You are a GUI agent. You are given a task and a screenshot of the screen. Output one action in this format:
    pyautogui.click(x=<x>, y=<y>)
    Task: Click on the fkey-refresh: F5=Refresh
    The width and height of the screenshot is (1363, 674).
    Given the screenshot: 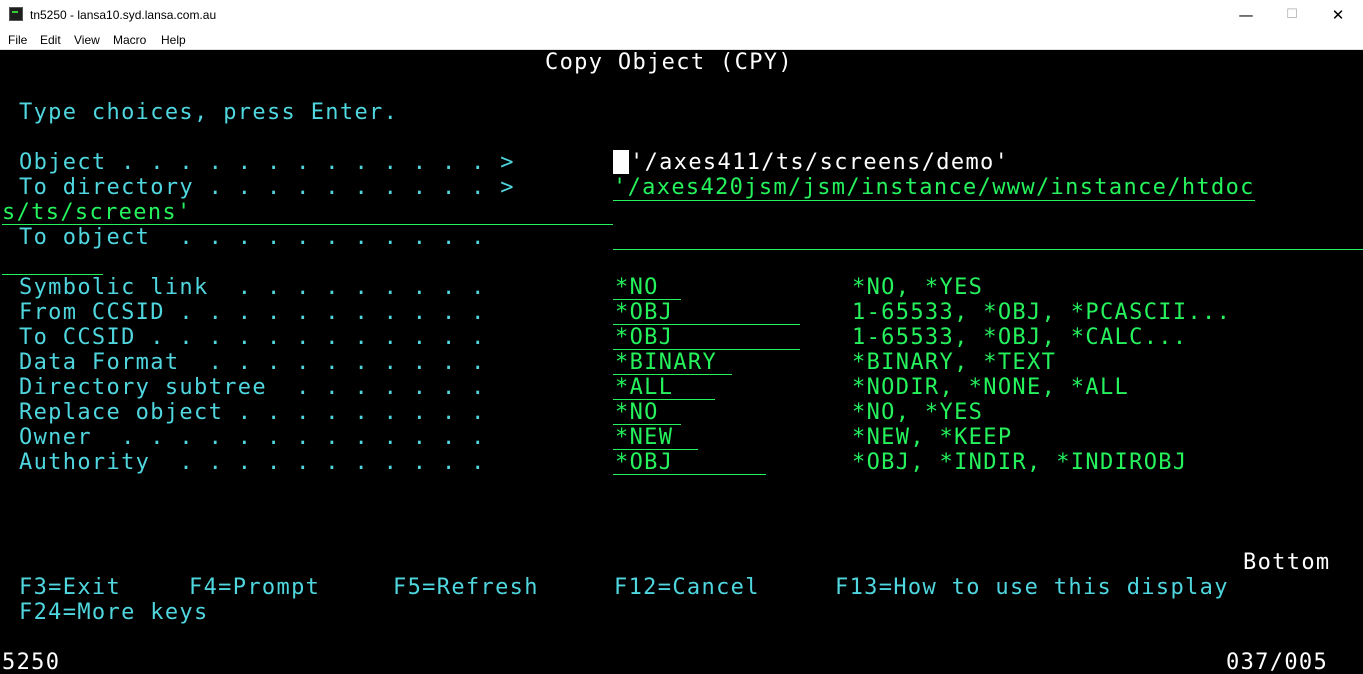 What is the action you would take?
    pyautogui.click(x=466, y=587)
    